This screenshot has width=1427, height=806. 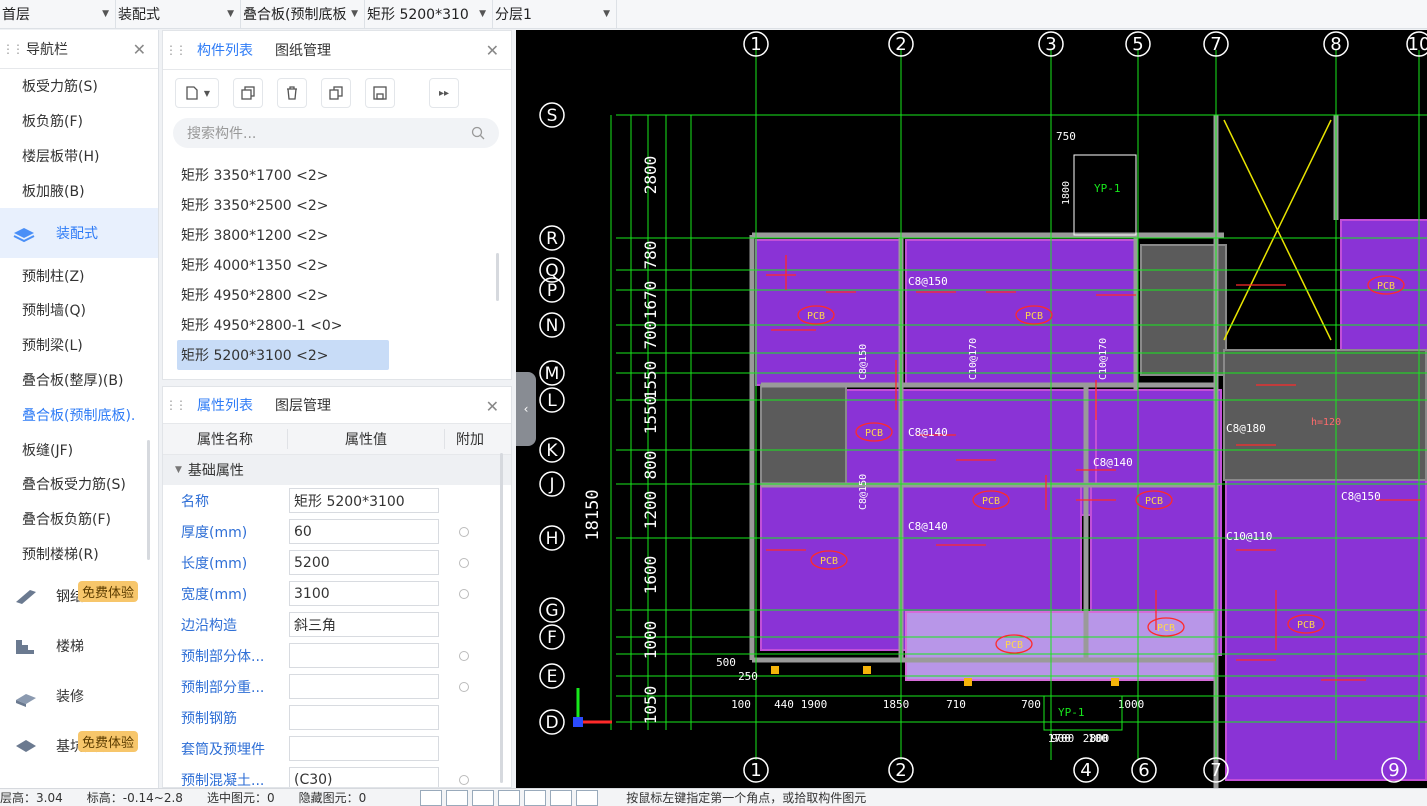 I want to click on new-component-button: ▼, so click(x=197, y=93).